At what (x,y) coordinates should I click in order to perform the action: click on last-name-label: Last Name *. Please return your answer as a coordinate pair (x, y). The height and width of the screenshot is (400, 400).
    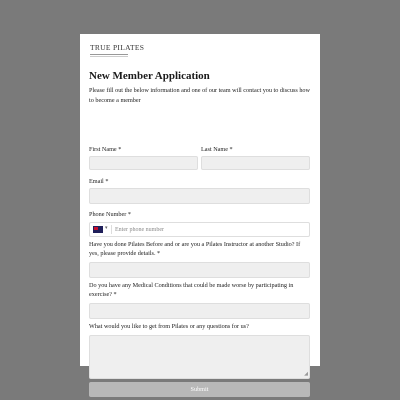
    Looking at the image, I should click on (217, 149).